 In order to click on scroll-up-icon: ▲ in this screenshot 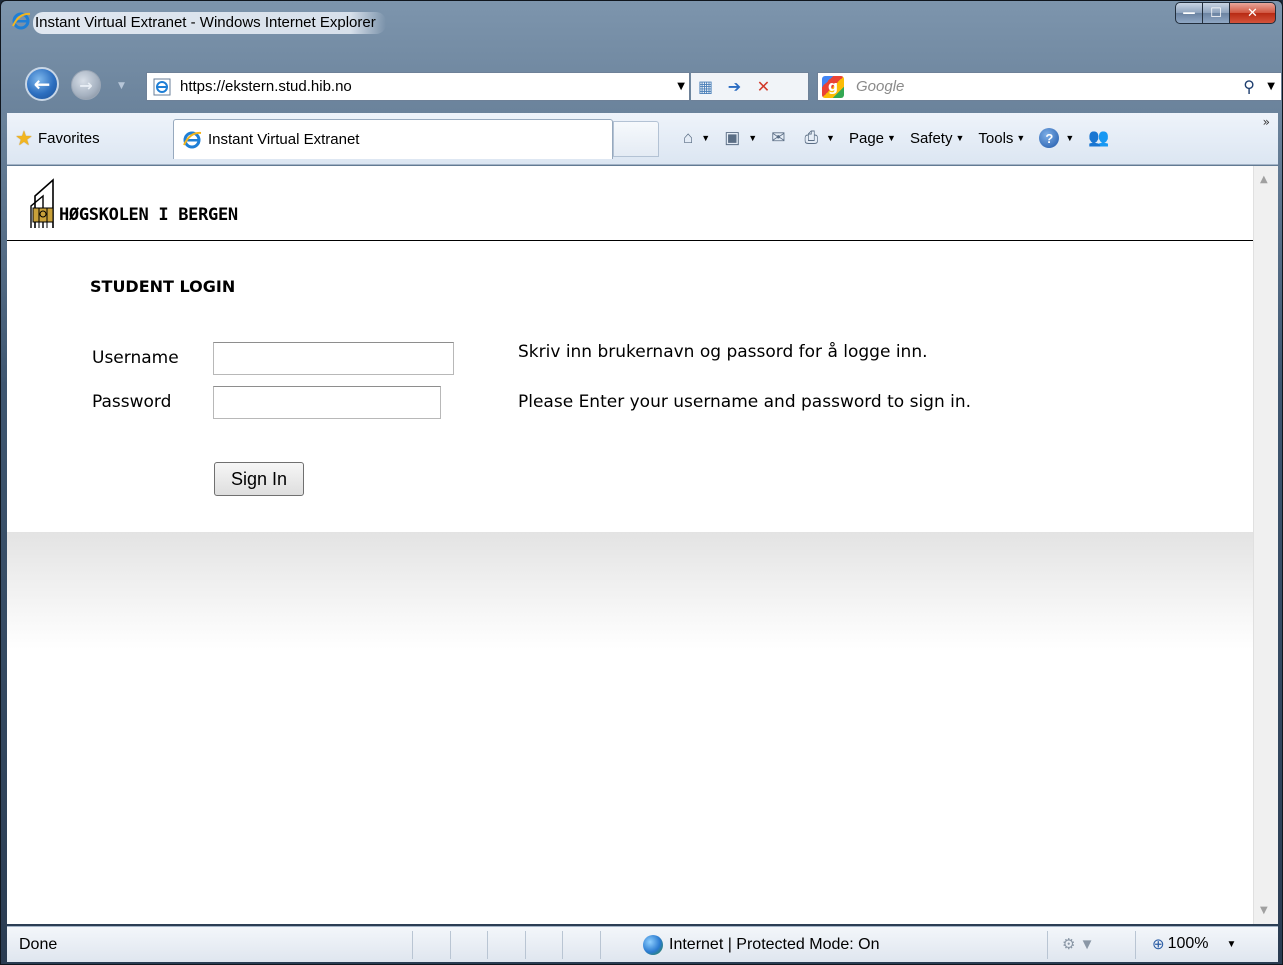, I will do `click(1264, 179)`.